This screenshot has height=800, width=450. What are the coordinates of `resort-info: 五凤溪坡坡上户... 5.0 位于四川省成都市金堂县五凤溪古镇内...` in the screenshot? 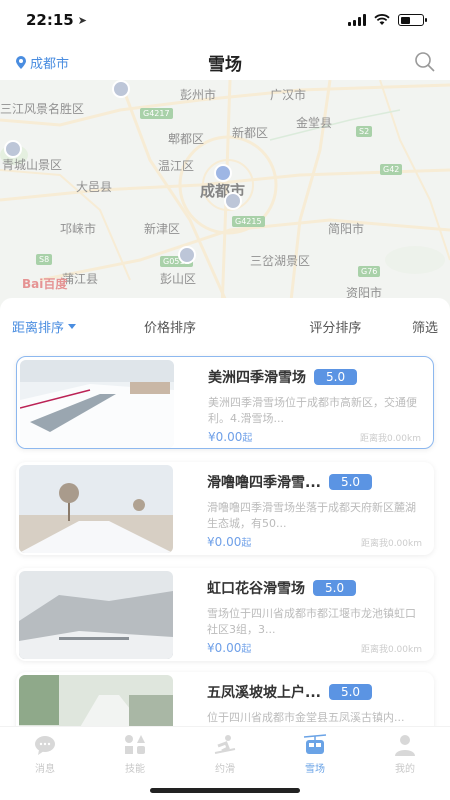 It's located at (303, 699).